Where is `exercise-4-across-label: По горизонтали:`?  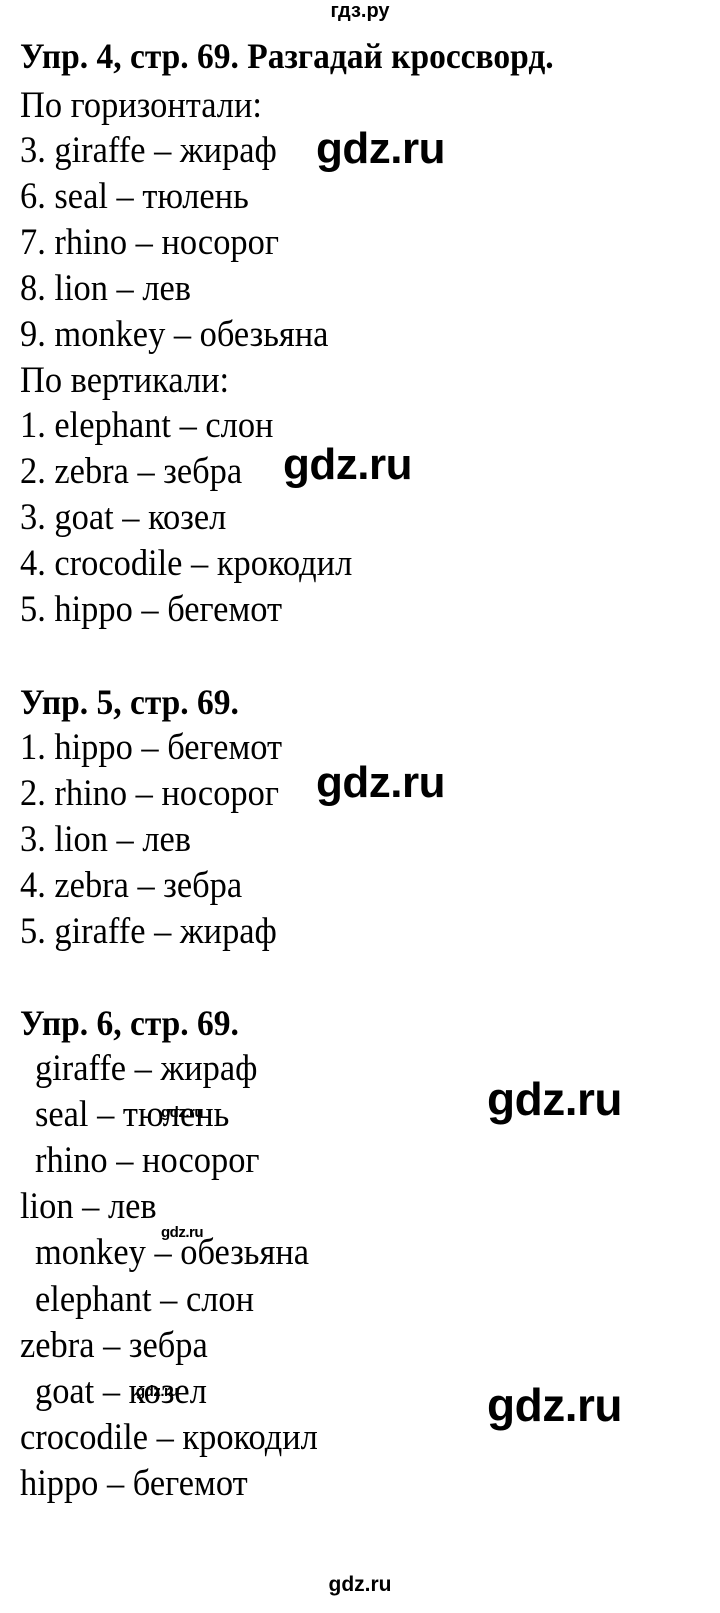 exercise-4-across-label: По горизонтали: is located at coordinates (141, 105).